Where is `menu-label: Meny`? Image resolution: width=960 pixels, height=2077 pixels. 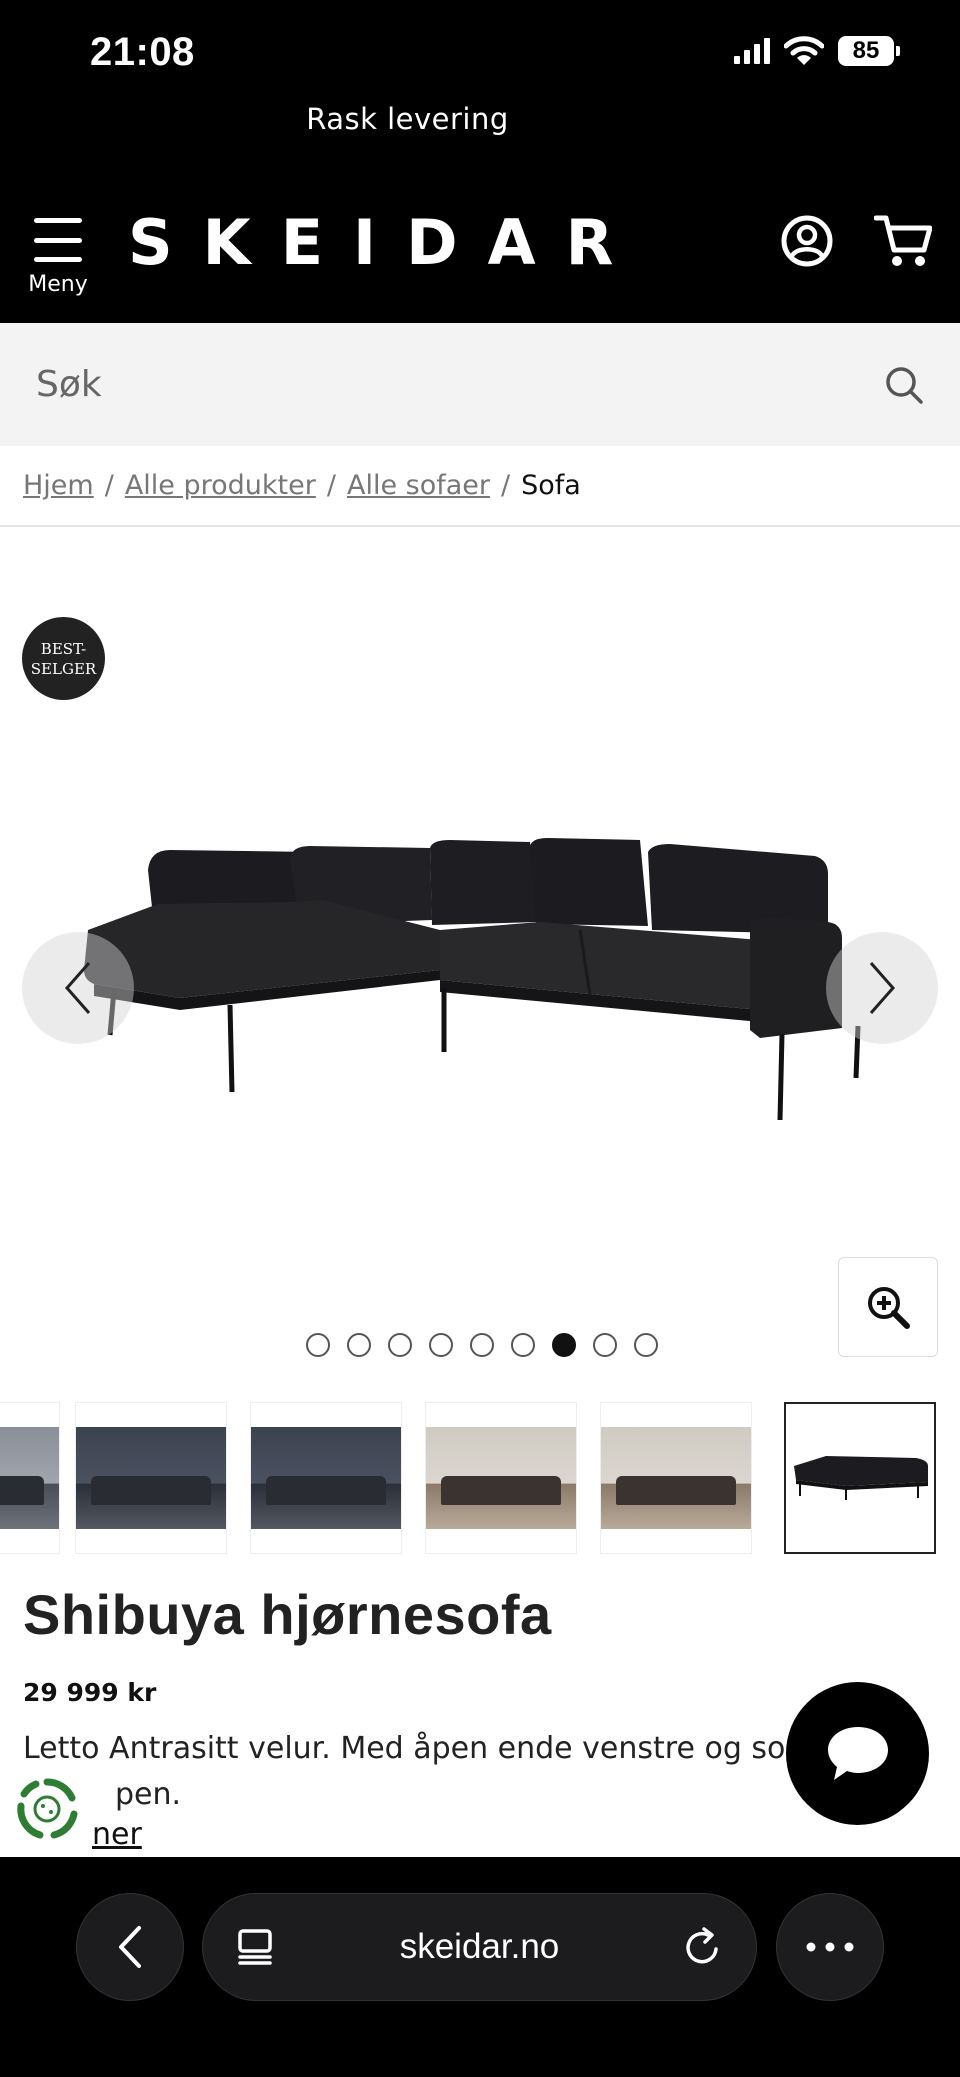
menu-label: Meny is located at coordinates (58, 284).